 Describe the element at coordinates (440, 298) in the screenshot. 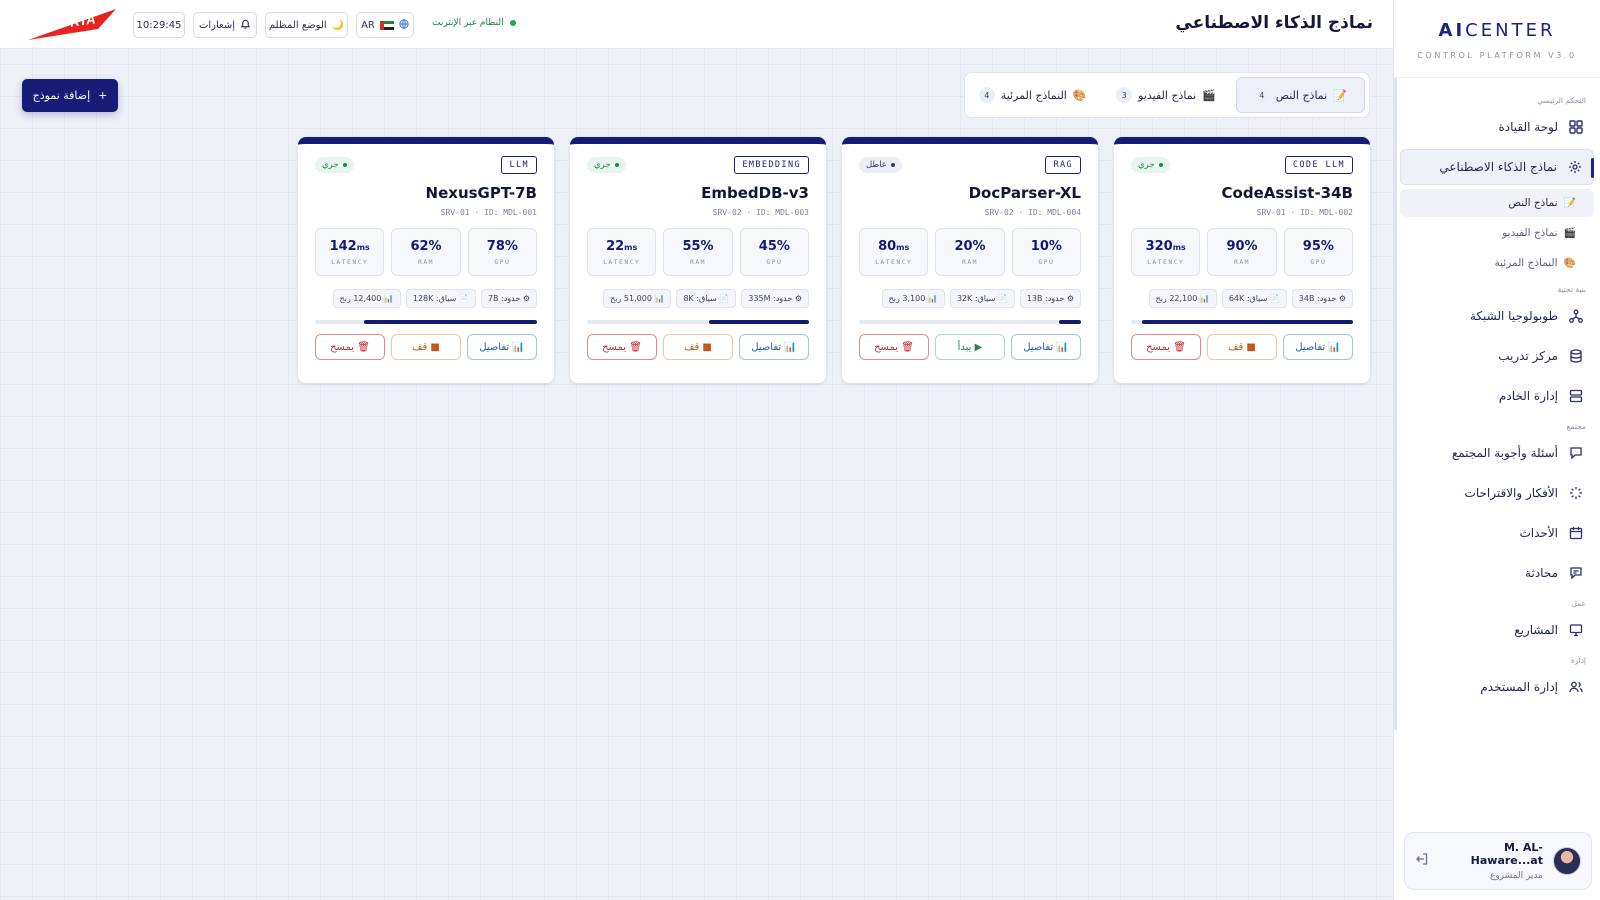

I see `context-chip: 📄 سياق: 128K` at that location.